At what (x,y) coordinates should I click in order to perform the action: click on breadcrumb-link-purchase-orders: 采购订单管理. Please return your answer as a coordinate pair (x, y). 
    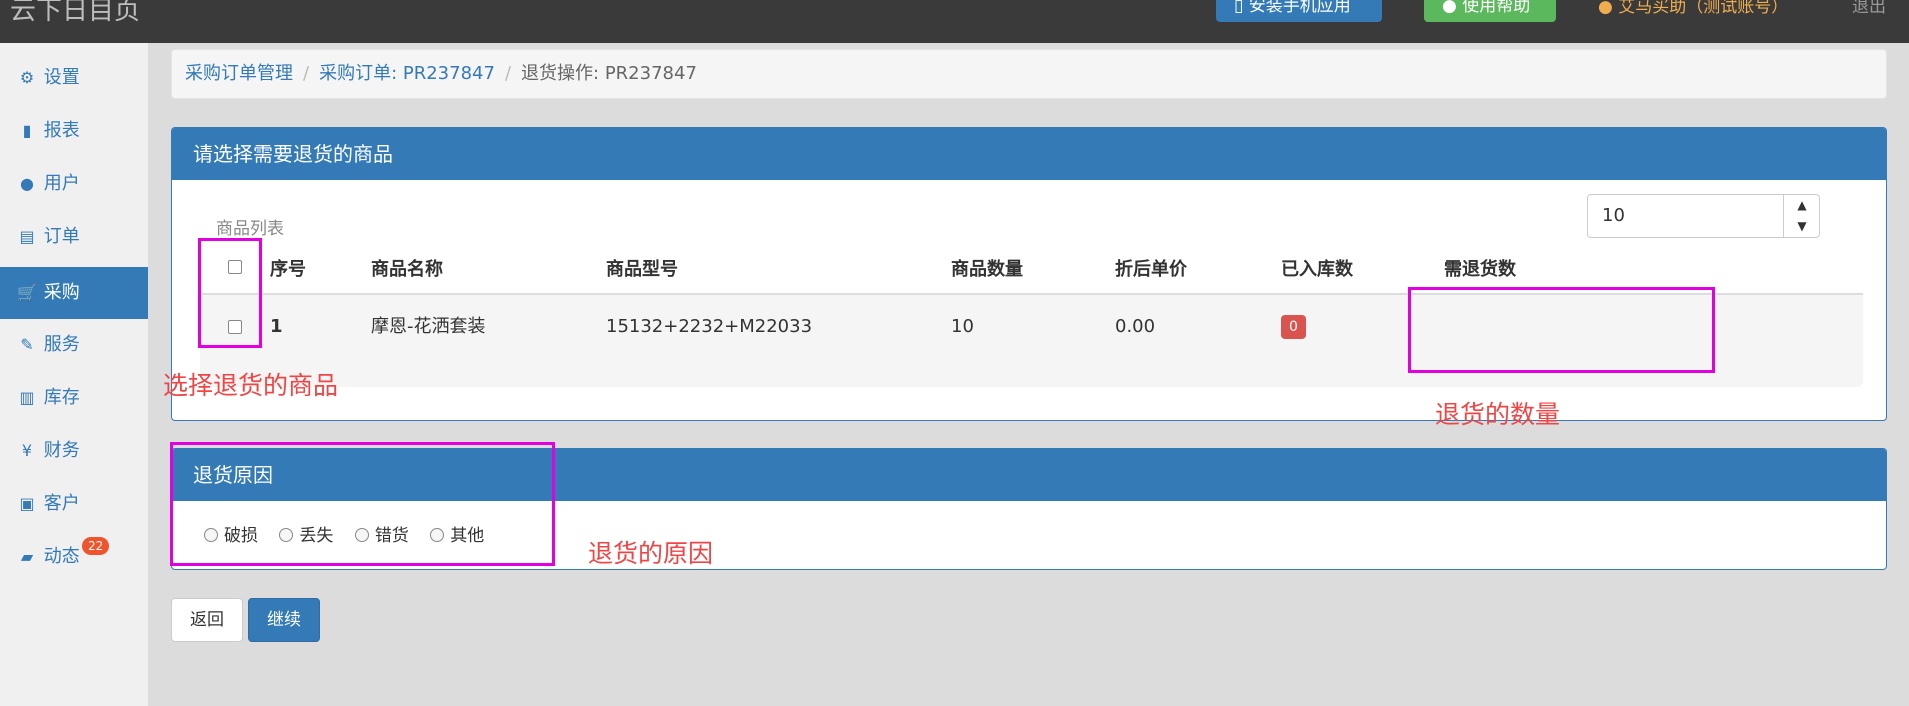
    Looking at the image, I should click on (239, 73).